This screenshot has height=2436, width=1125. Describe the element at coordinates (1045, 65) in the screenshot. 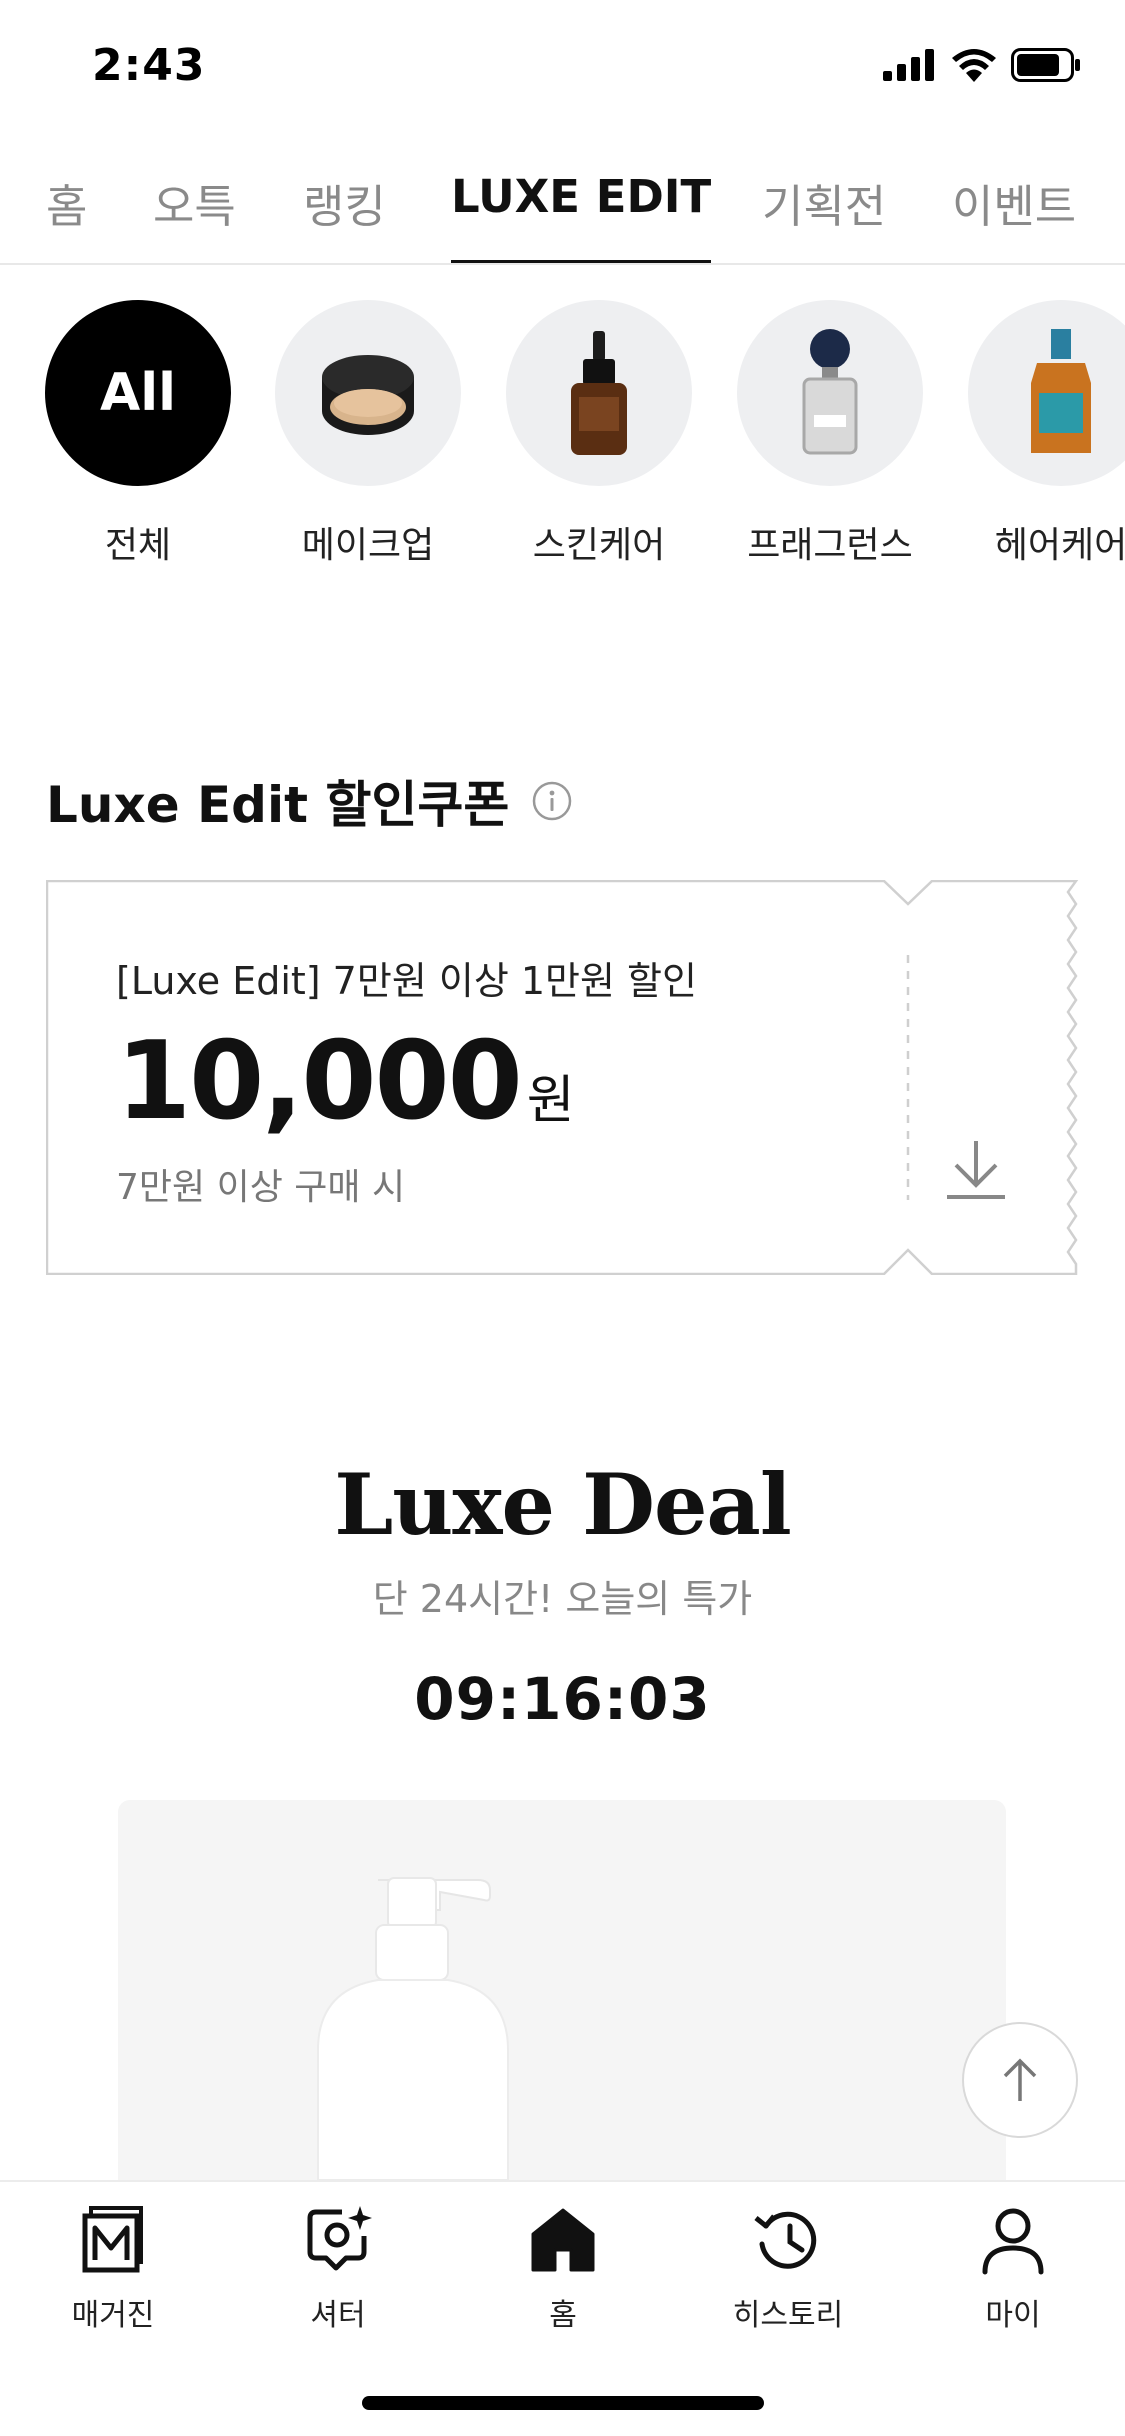

I see `battery-icon` at that location.